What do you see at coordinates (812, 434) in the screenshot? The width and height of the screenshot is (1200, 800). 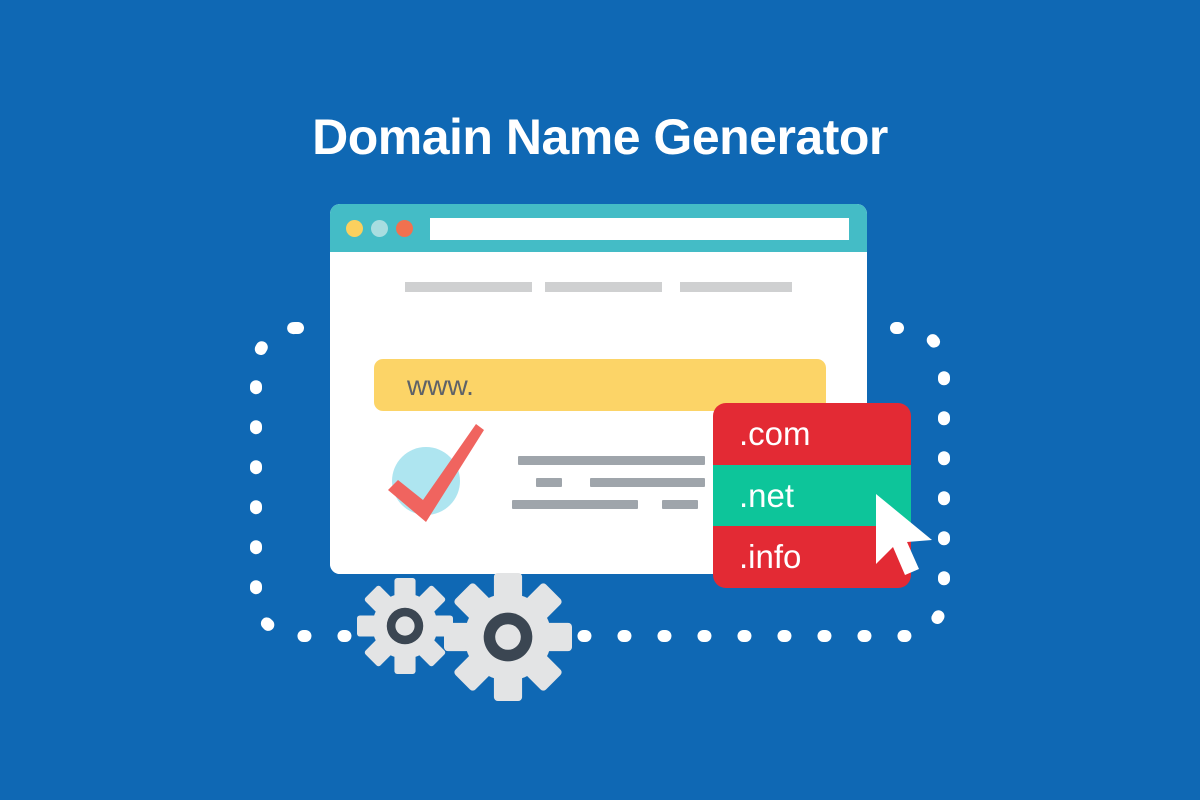 I see `tld-option-com: .com` at bounding box center [812, 434].